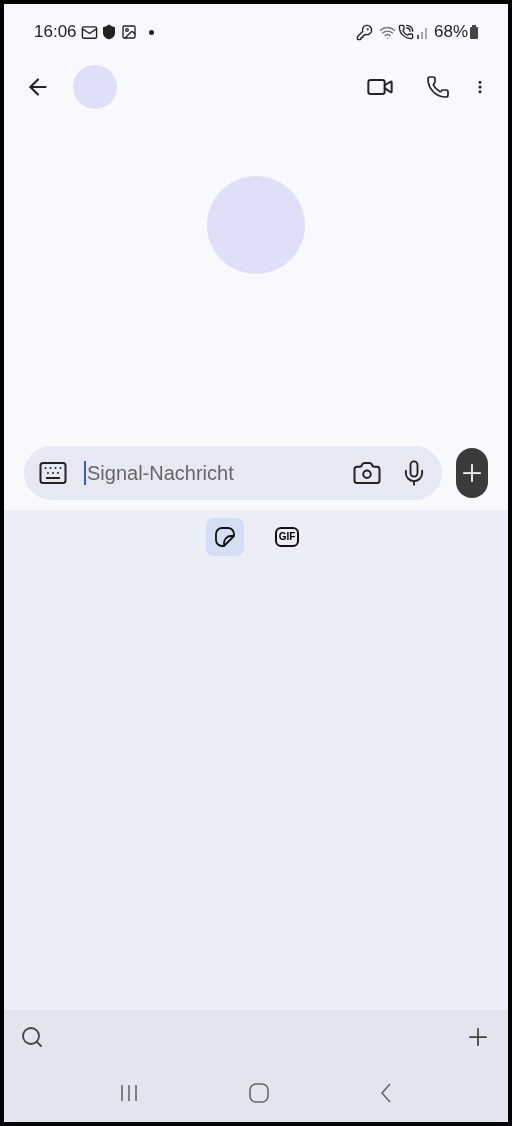 The height and width of the screenshot is (1126, 512). What do you see at coordinates (422, 32) in the screenshot?
I see `signal-icon` at bounding box center [422, 32].